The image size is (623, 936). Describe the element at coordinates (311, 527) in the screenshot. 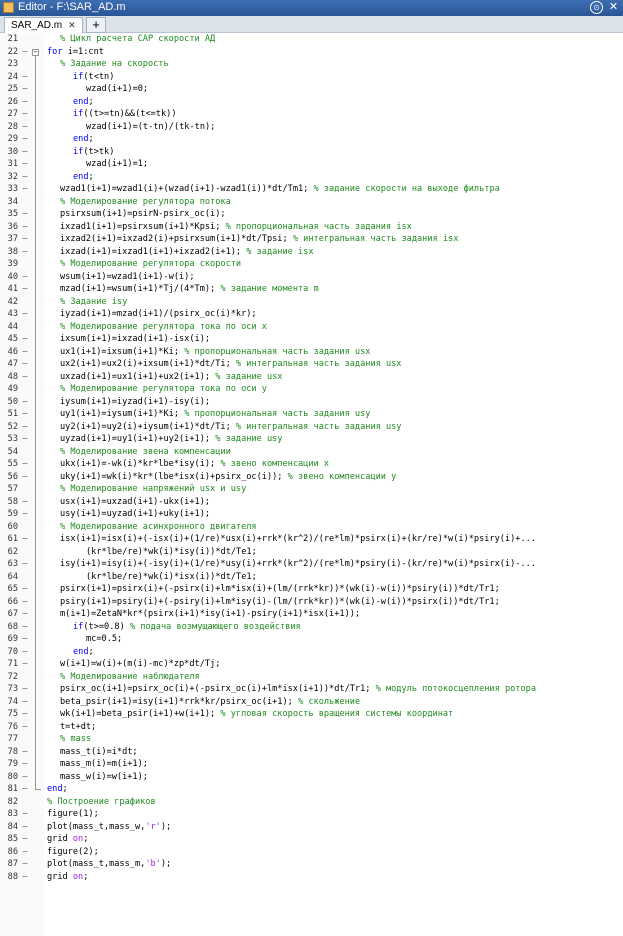

I see `code-line: 60 % Моделирование асинхронного двигателя` at that location.